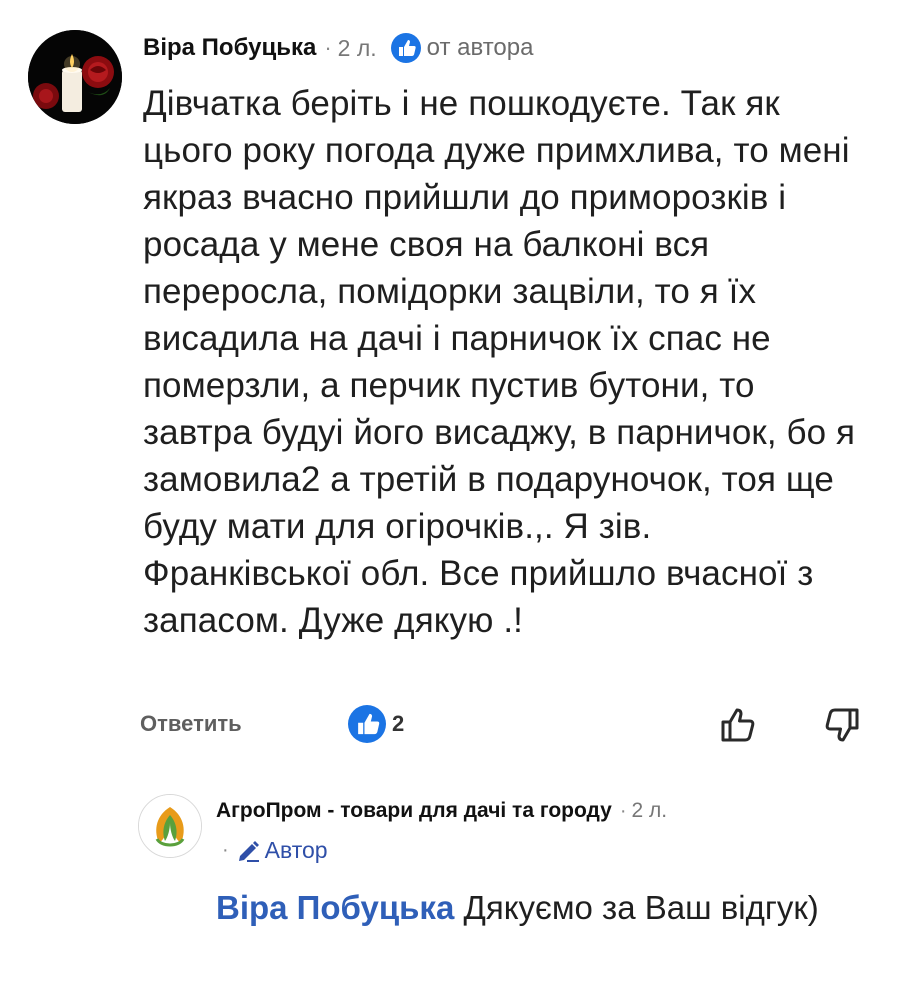 Image resolution: width=897 pixels, height=1000 pixels. What do you see at coordinates (248, 851) in the screenshot?
I see `pencil-icon` at bounding box center [248, 851].